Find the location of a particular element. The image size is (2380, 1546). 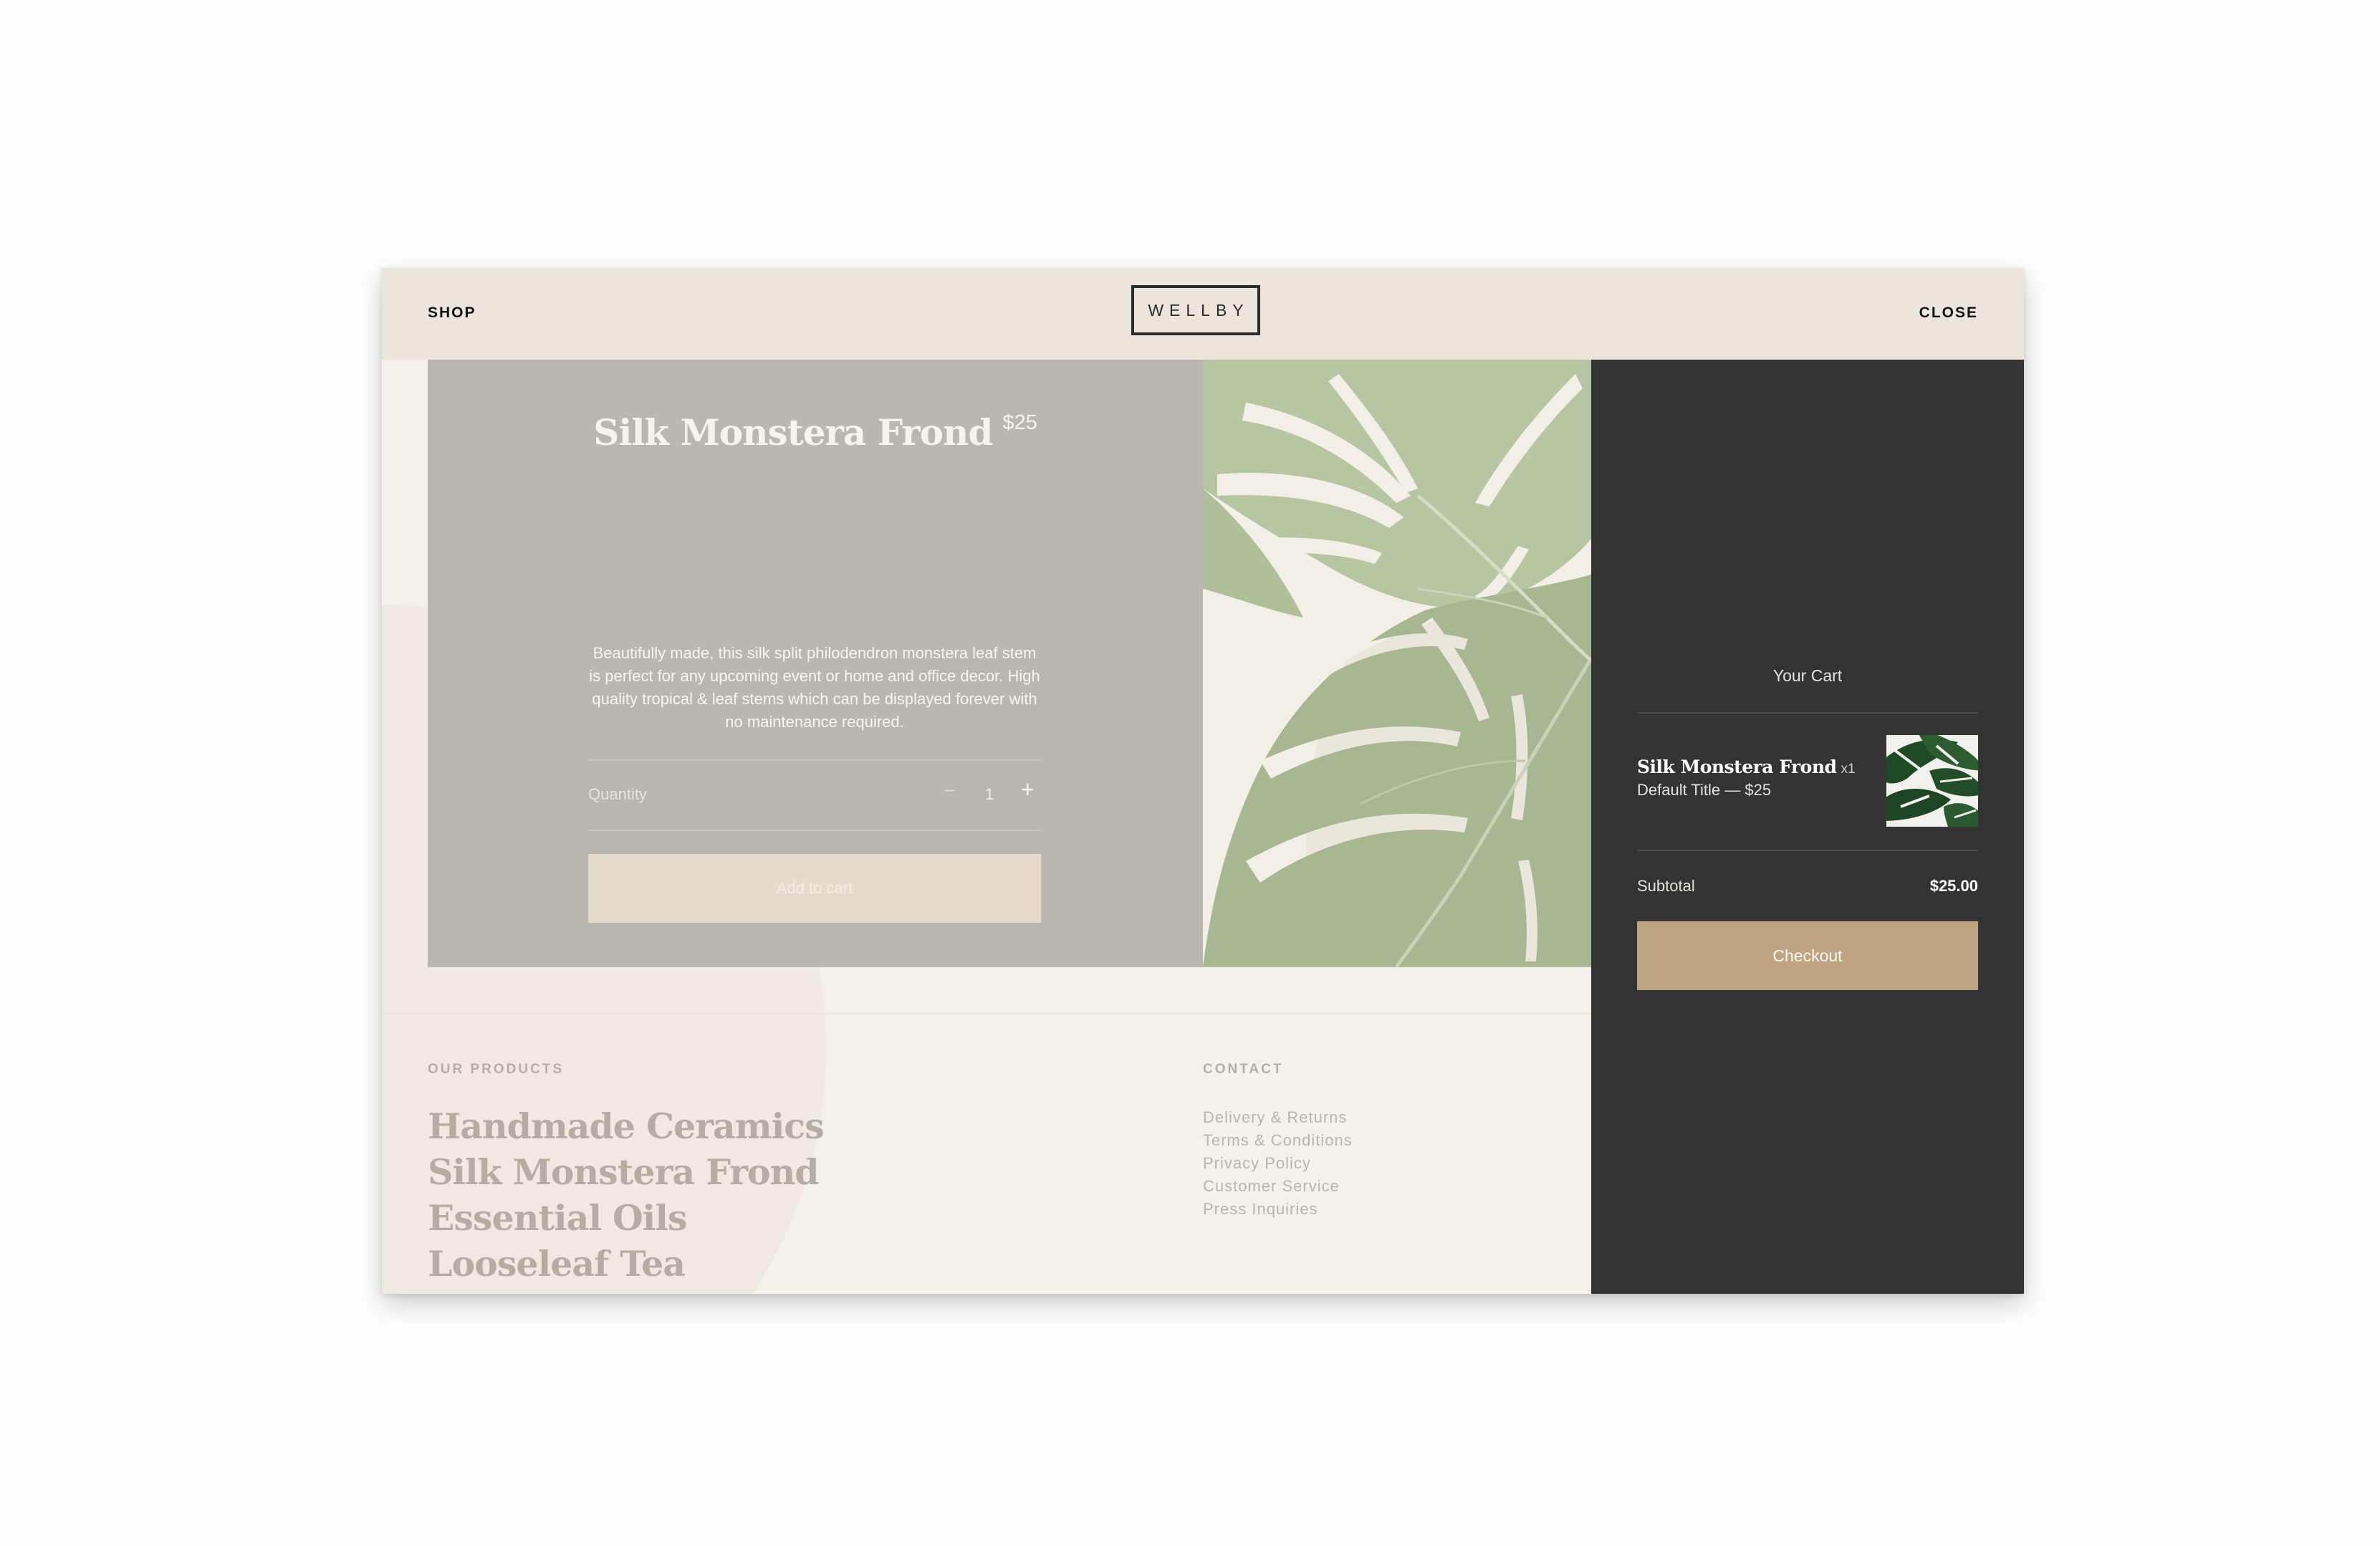

cart-item-name: Silk Monstera Frond is located at coordinates (1737, 767).